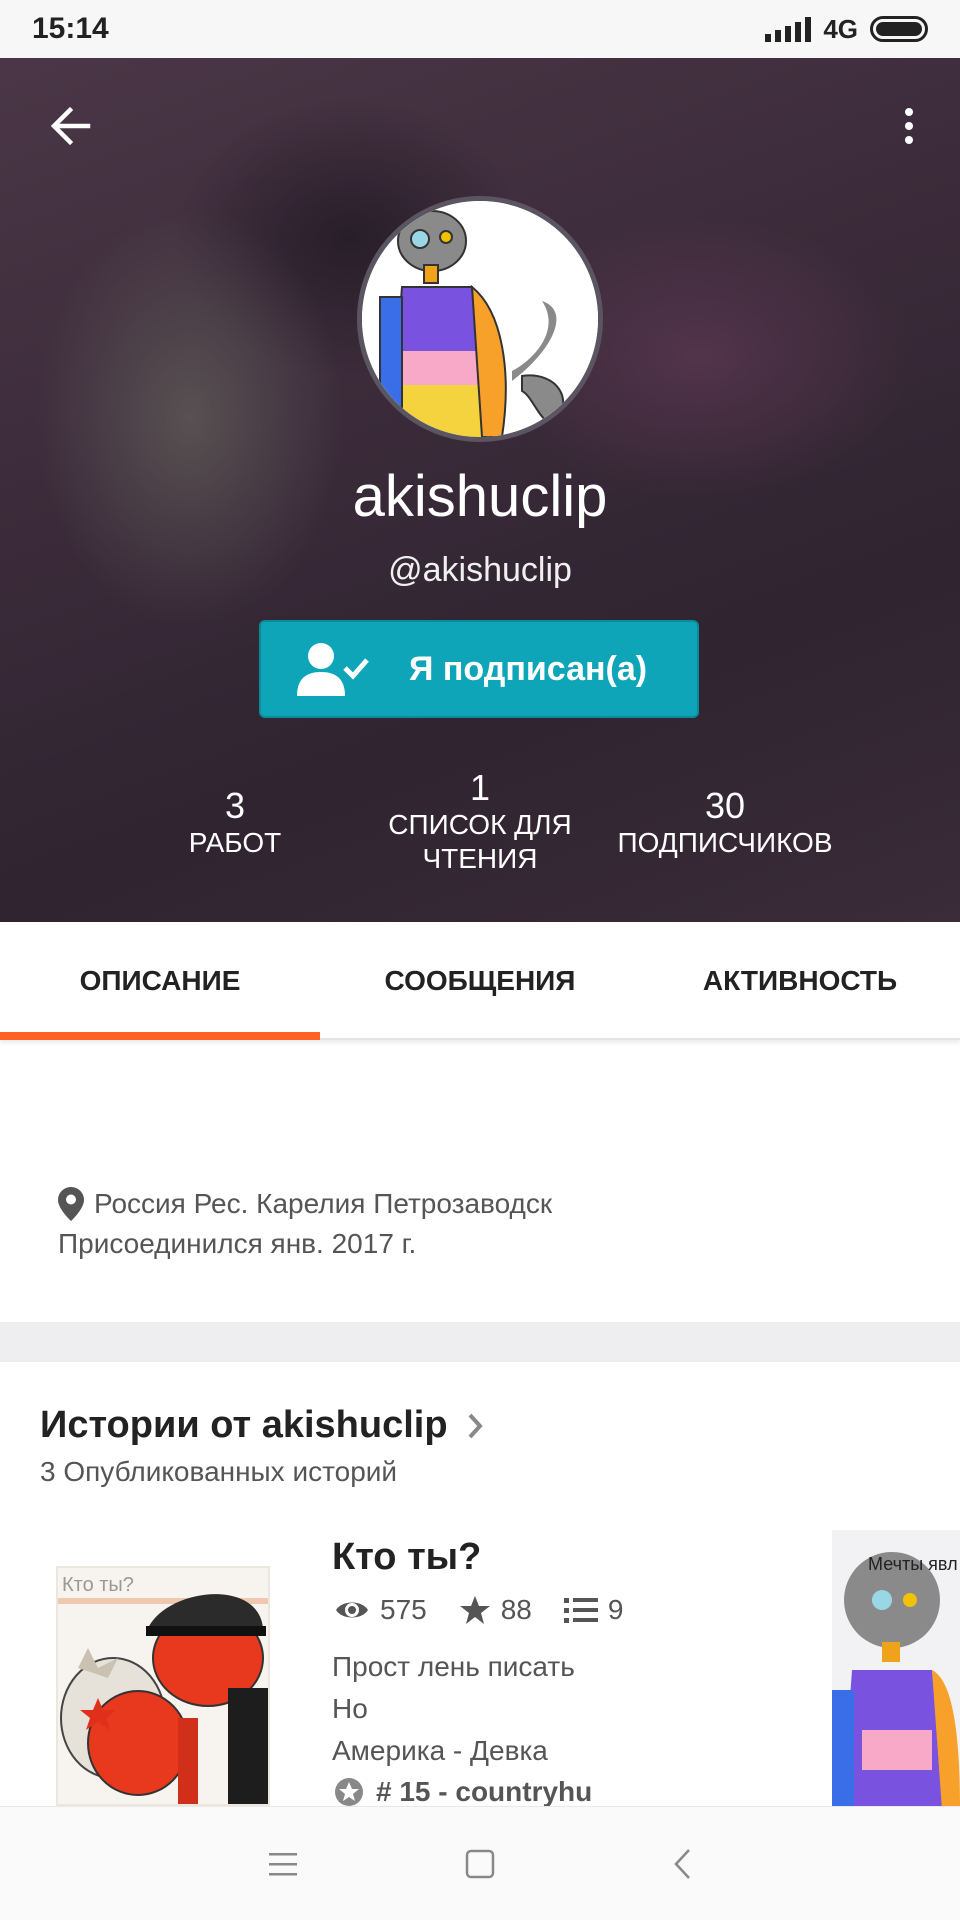  Describe the element at coordinates (160, 1036) in the screenshot. I see `active-tab-indicator` at that location.